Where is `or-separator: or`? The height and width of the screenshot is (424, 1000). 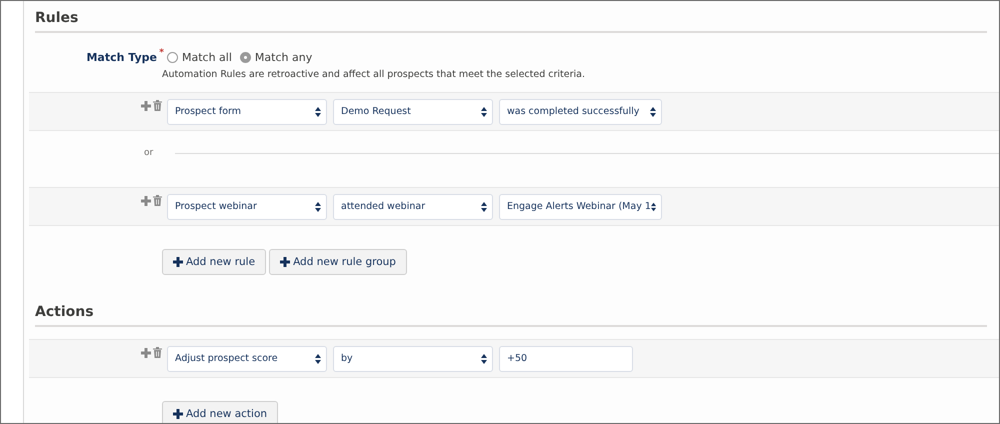 or-separator: or is located at coordinates (149, 153).